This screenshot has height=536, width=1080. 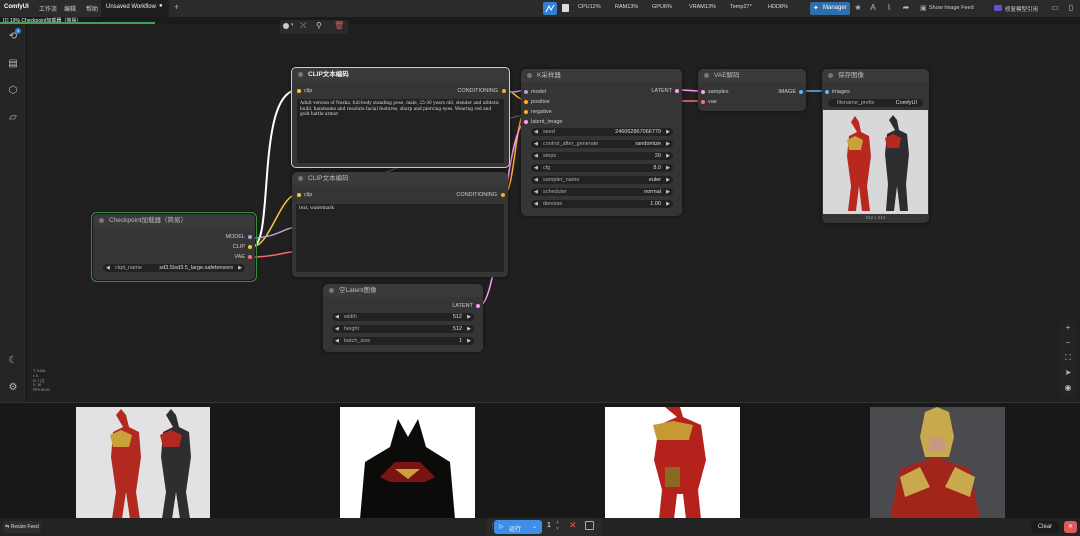 What do you see at coordinates (518, 527) in the screenshot?
I see `run-button: ▷ 运行 ⌄` at bounding box center [518, 527].